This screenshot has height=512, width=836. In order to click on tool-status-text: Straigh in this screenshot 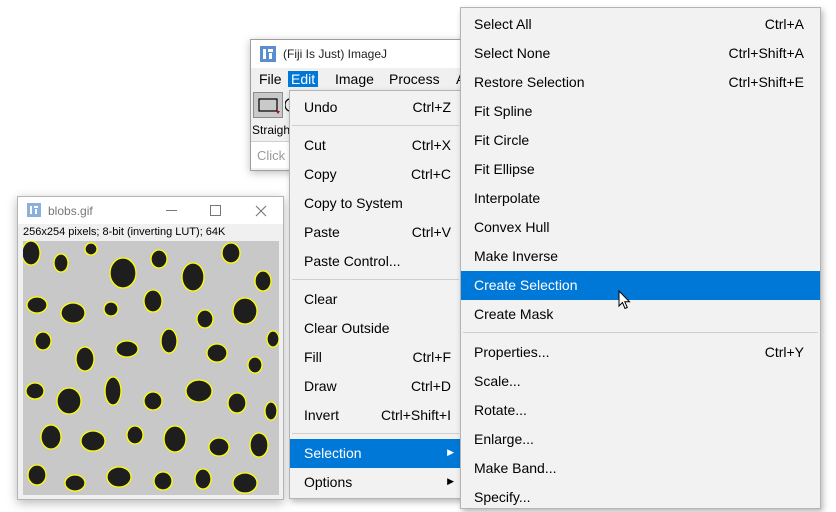, I will do `click(271, 130)`.